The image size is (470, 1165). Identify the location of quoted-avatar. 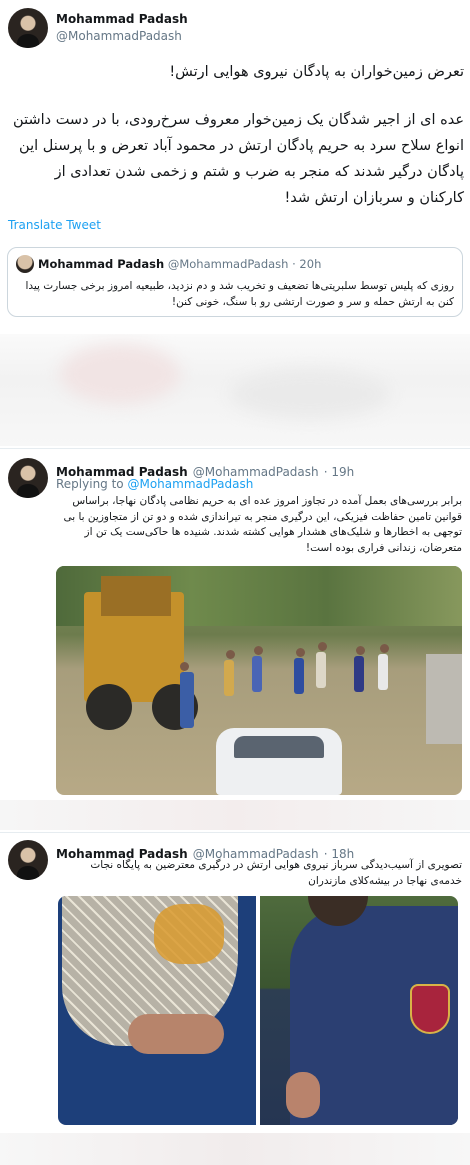
(25, 264).